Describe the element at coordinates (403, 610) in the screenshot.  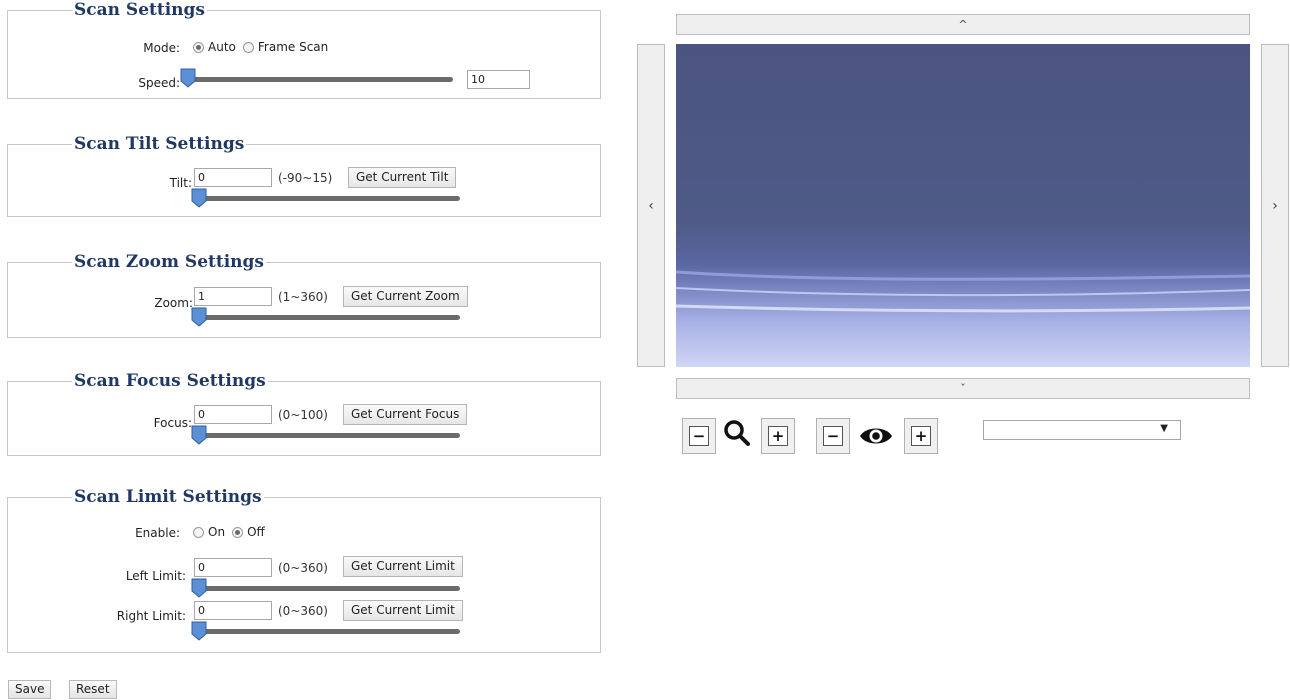
I see `get-current-right-limit-button: Get Current Limit` at that location.